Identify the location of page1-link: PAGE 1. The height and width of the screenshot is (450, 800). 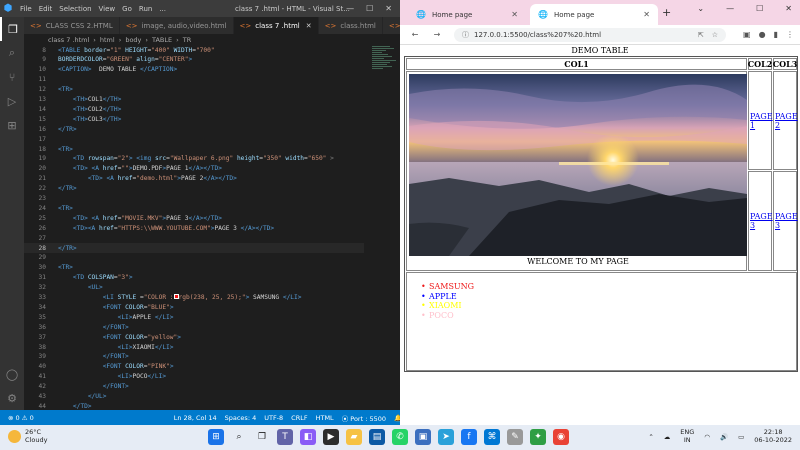
(761, 121).